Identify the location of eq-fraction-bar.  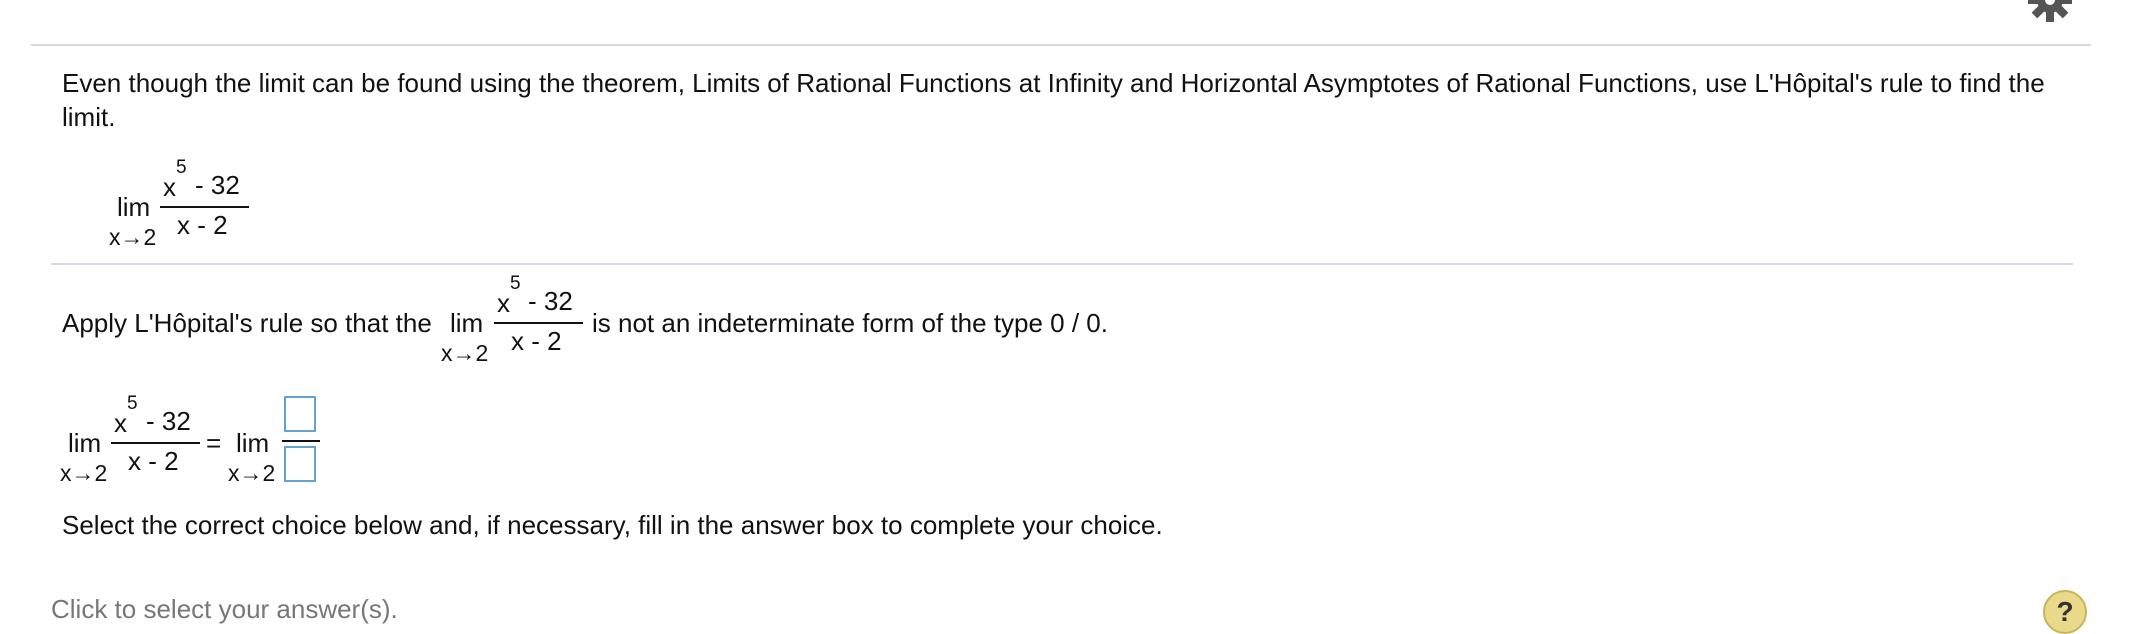
(155, 443).